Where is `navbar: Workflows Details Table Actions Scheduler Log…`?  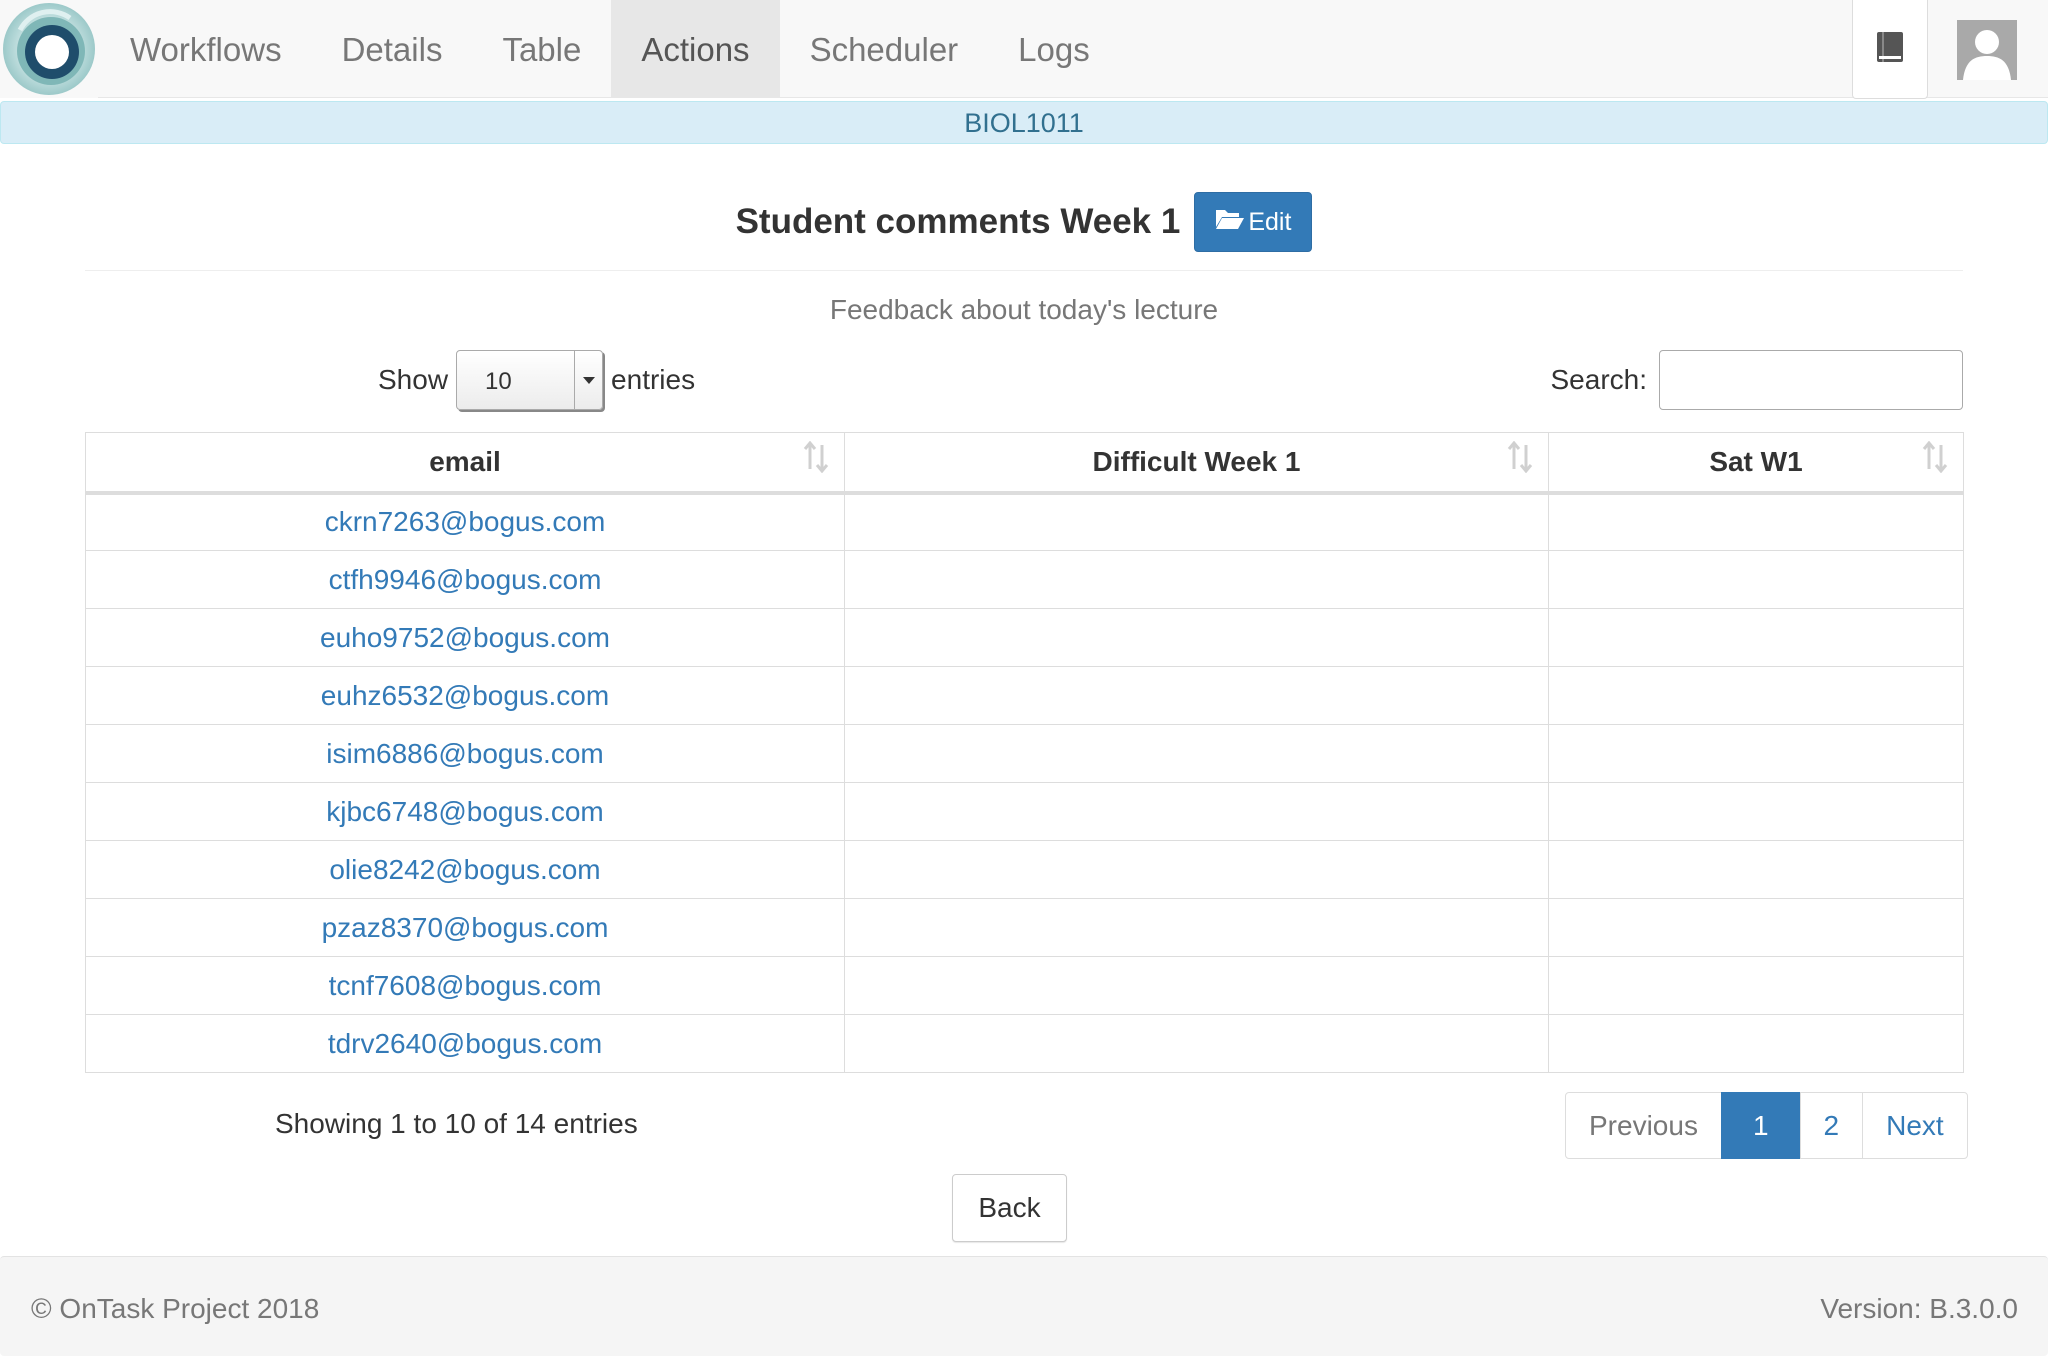
navbar: Workflows Details Table Actions Scheduler Log… is located at coordinates (1024, 49).